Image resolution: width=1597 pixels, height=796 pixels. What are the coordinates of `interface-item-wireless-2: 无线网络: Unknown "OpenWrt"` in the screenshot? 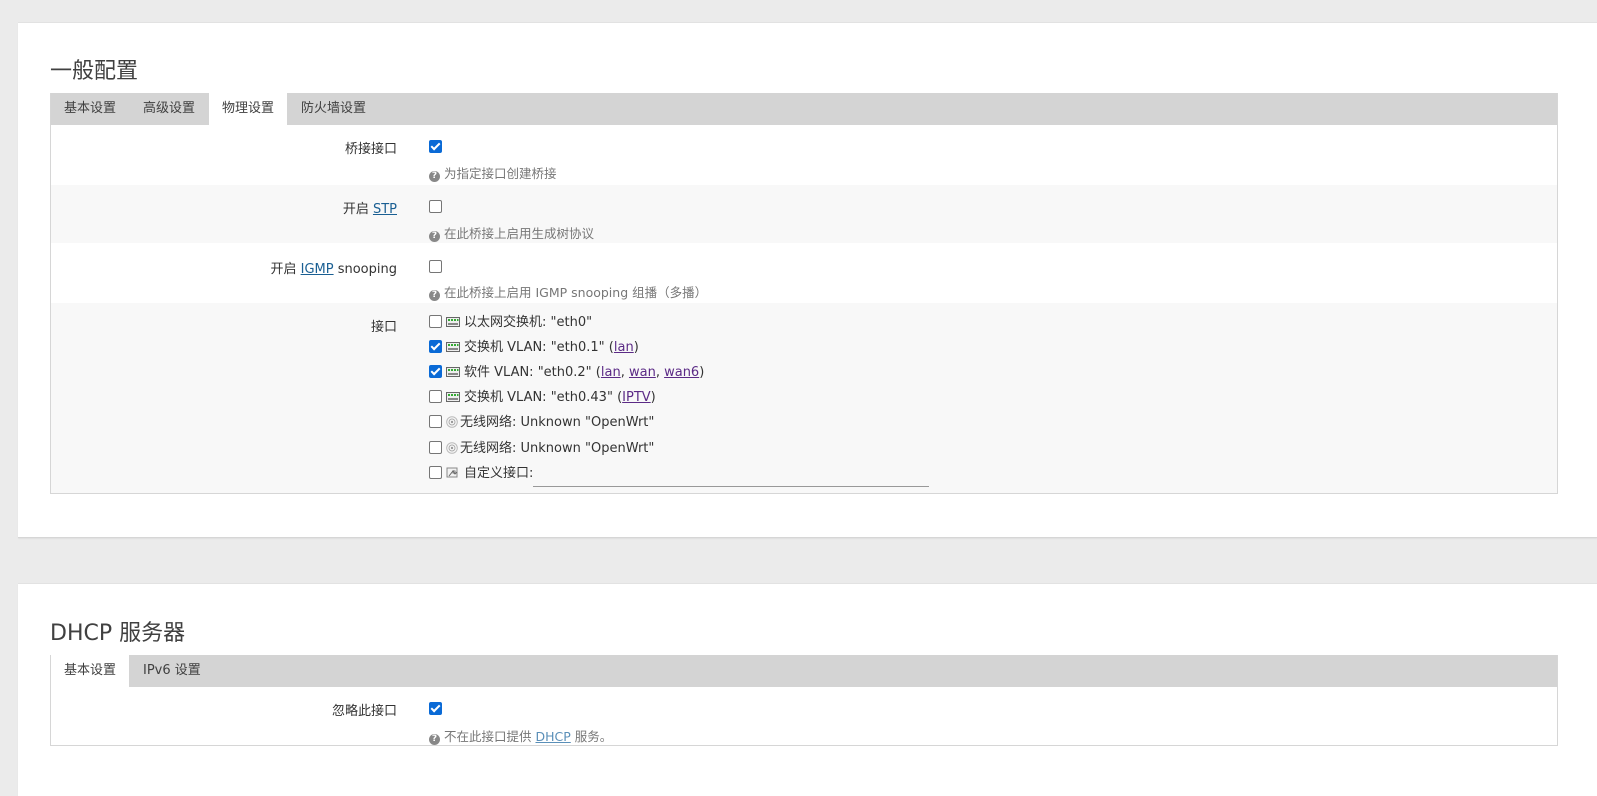 It's located at (541, 449).